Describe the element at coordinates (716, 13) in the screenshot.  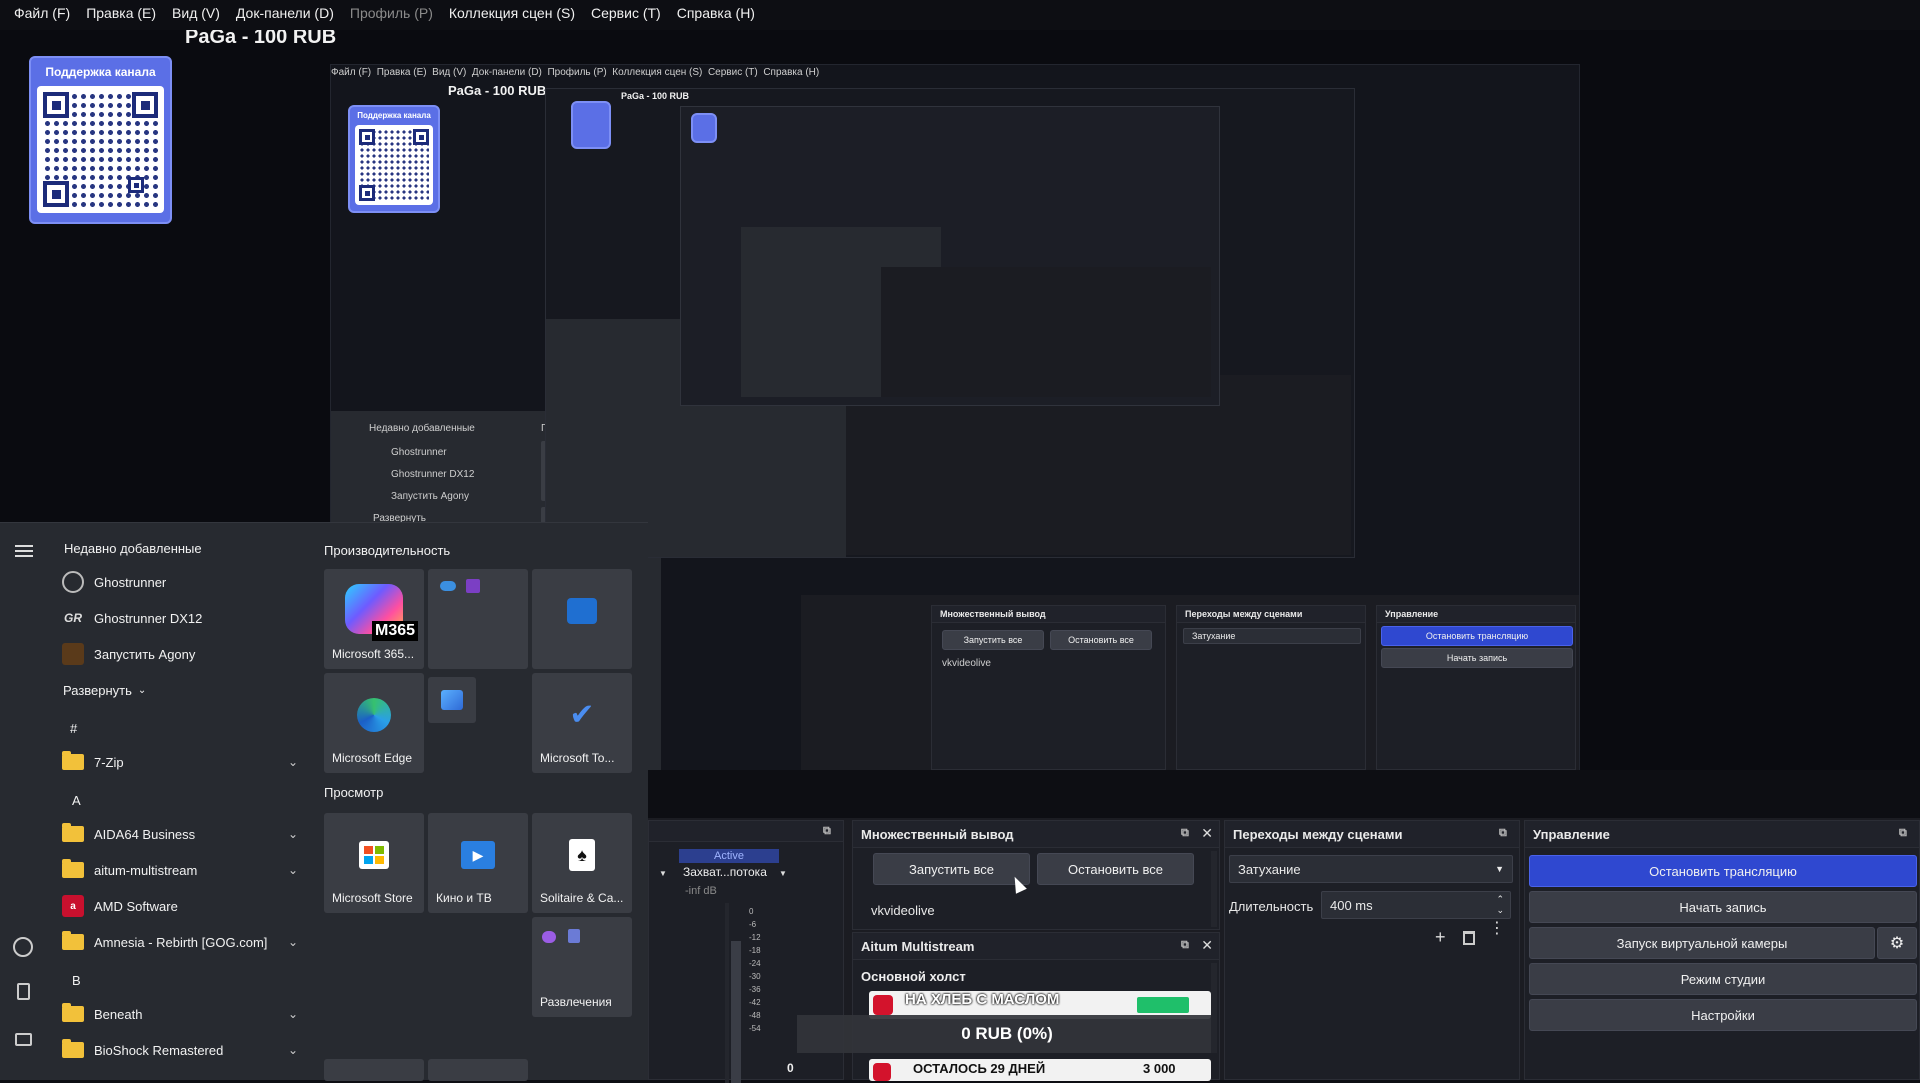
I see `menu-help: Справка (H)` at that location.